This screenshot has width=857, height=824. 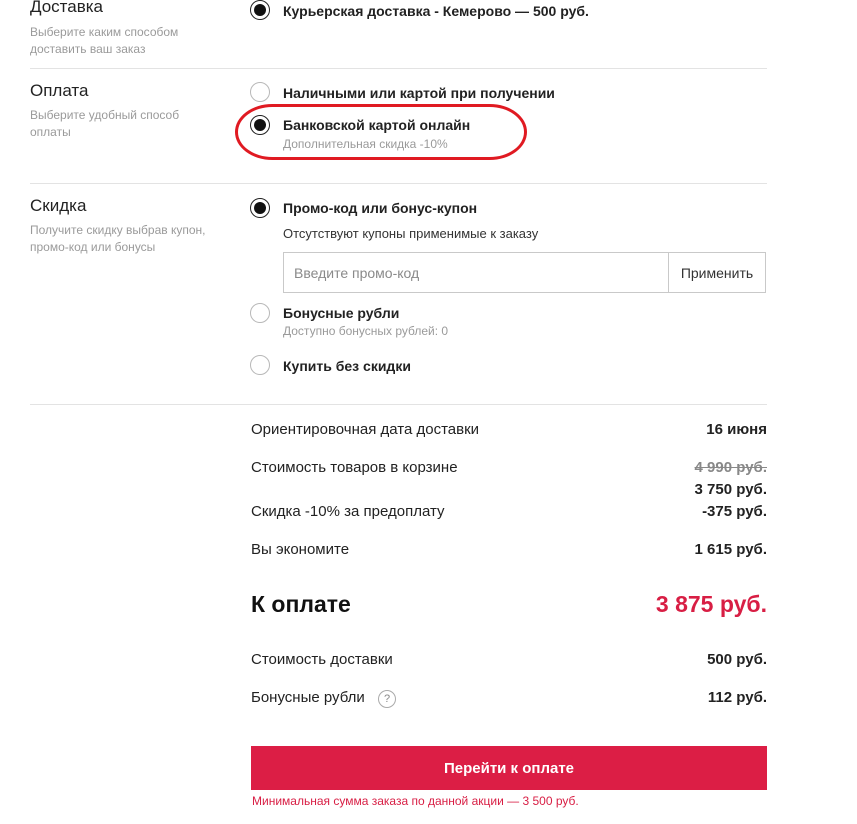 I want to click on cart-cost-label: Стоимость товаров в корзине, so click(x=354, y=467).